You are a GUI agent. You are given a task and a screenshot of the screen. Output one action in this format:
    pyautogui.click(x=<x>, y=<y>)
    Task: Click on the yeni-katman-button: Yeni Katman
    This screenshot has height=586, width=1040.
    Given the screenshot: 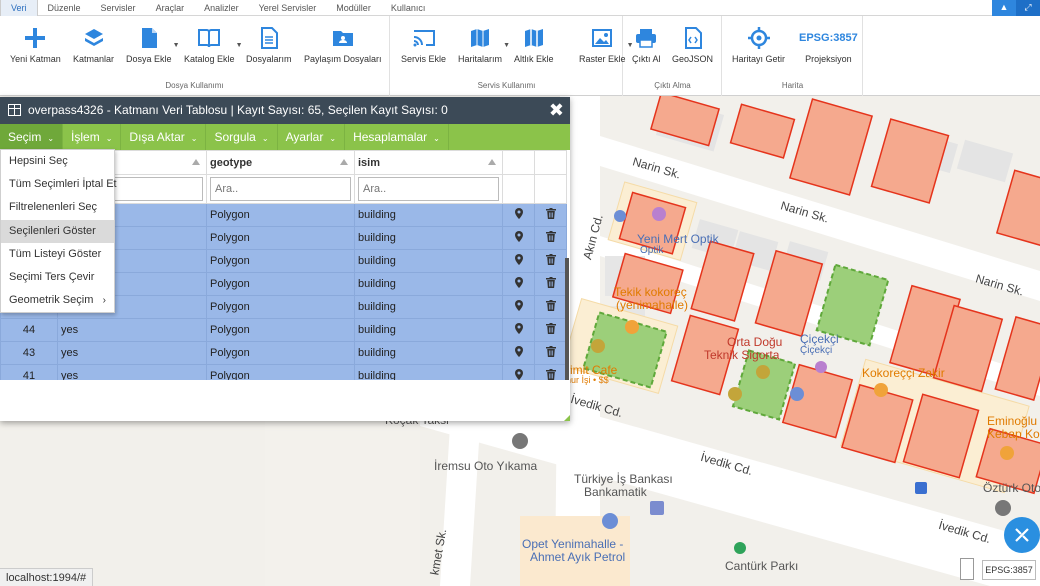 What is the action you would take?
    pyautogui.click(x=35, y=45)
    